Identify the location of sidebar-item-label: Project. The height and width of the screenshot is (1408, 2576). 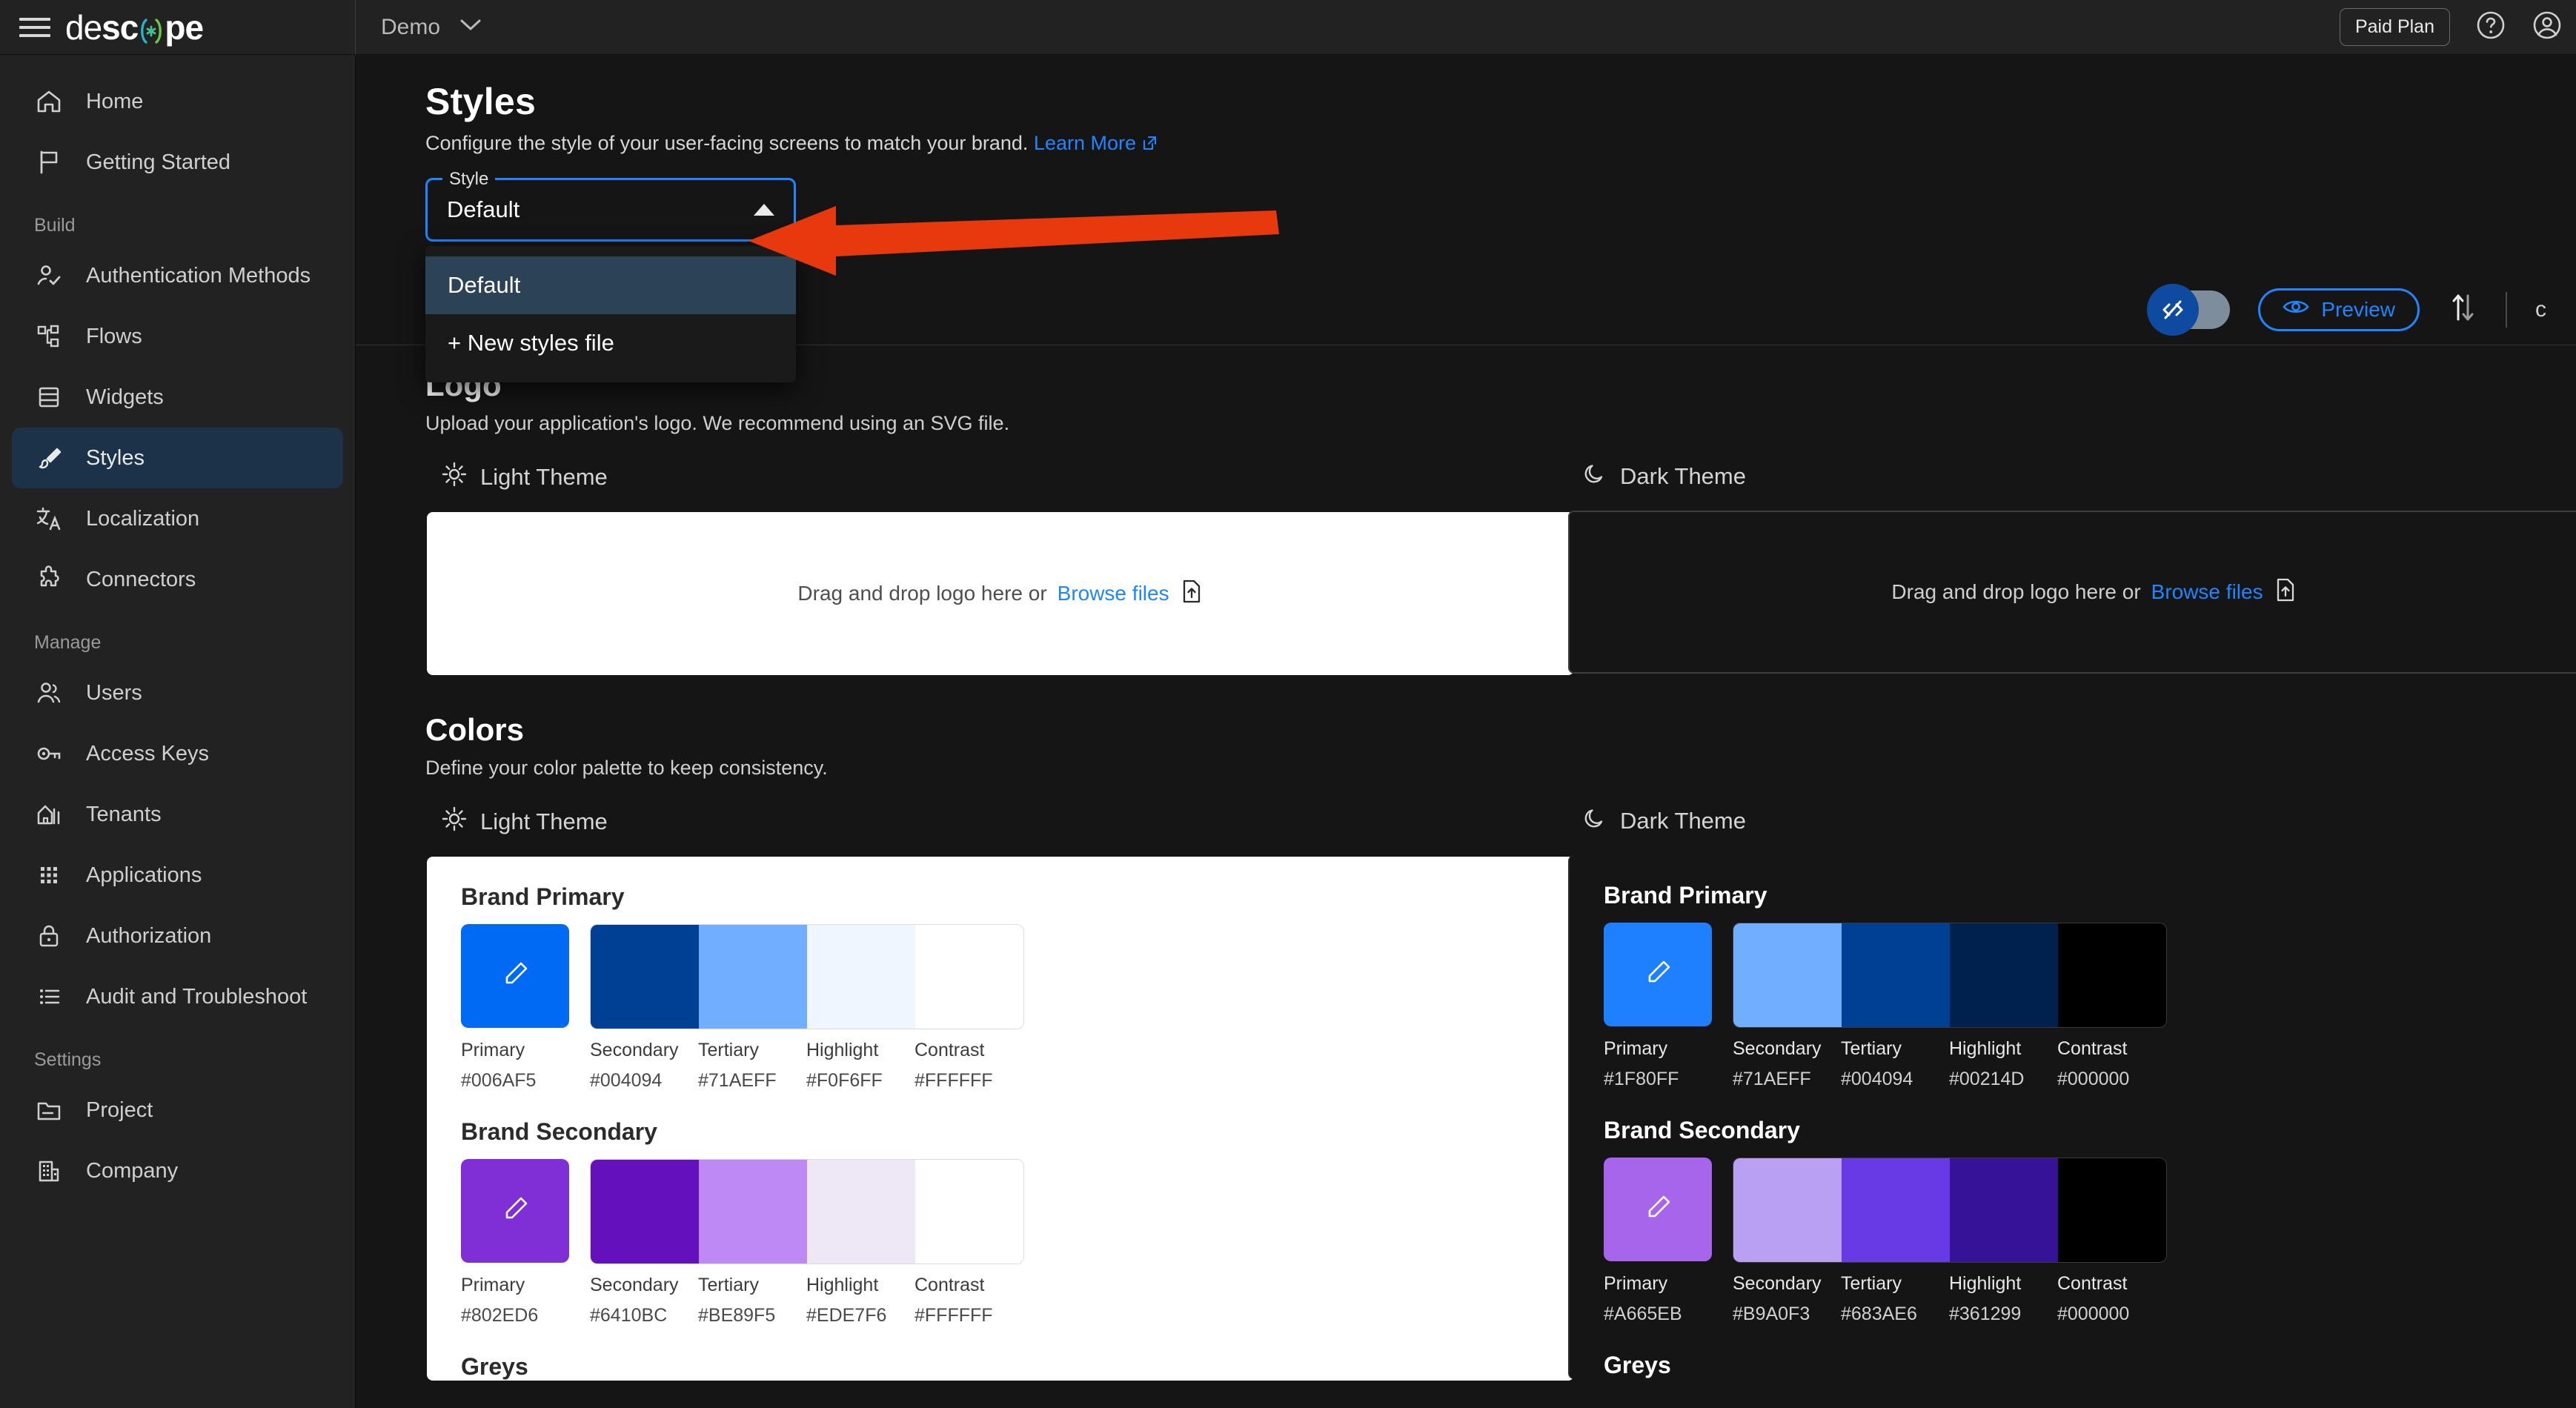
(119, 1109).